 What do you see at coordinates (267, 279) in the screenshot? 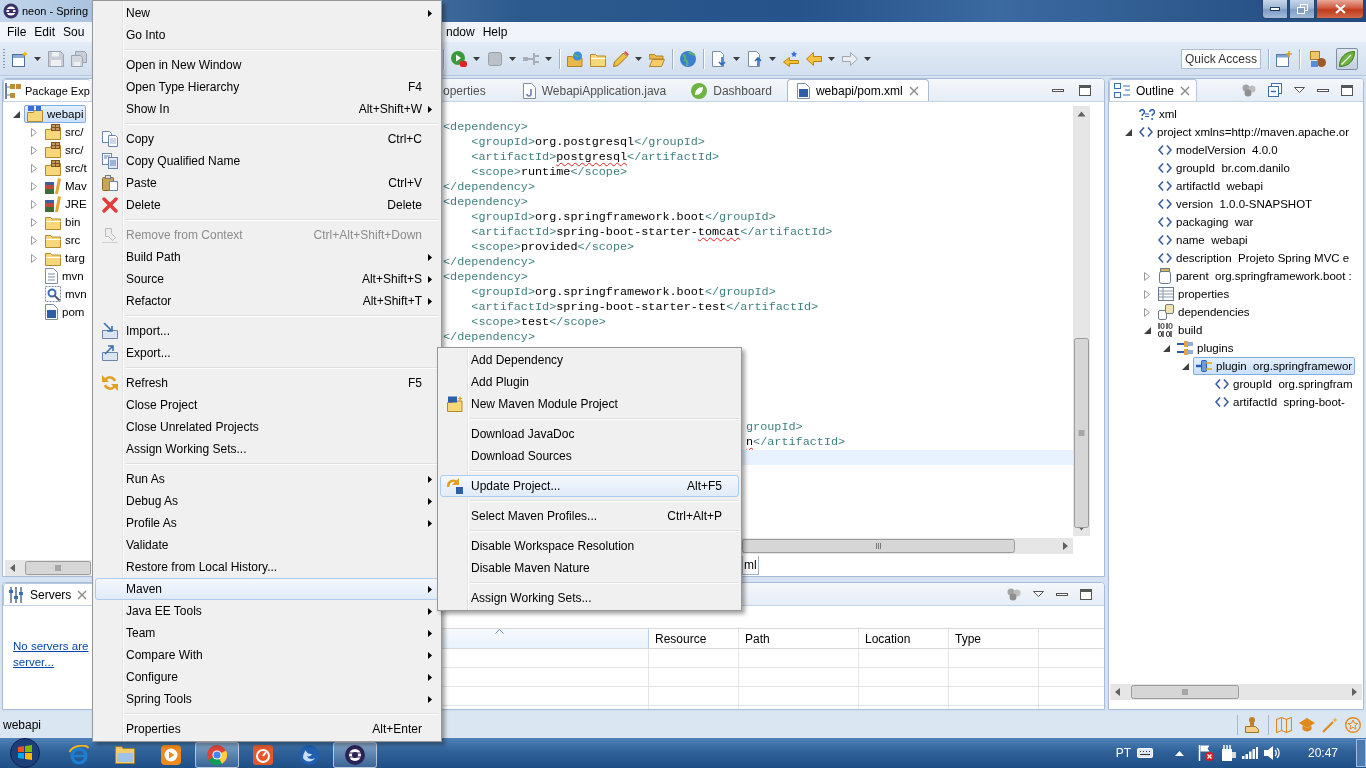
I see `menu-item: Source Alt+Shift+S` at bounding box center [267, 279].